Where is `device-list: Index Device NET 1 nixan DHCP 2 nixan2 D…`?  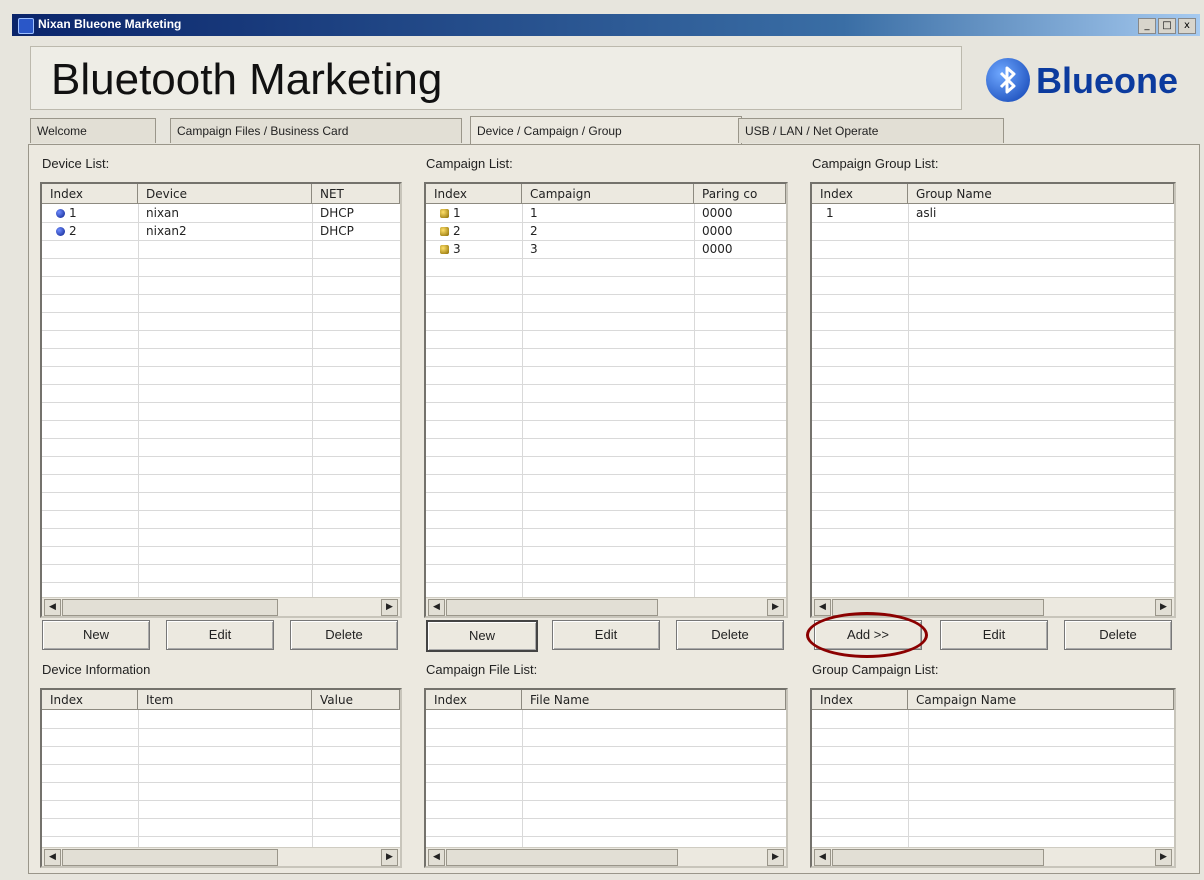
device-list: Index Device NET 1 nixan DHCP 2 nixan2 D… is located at coordinates (221, 400).